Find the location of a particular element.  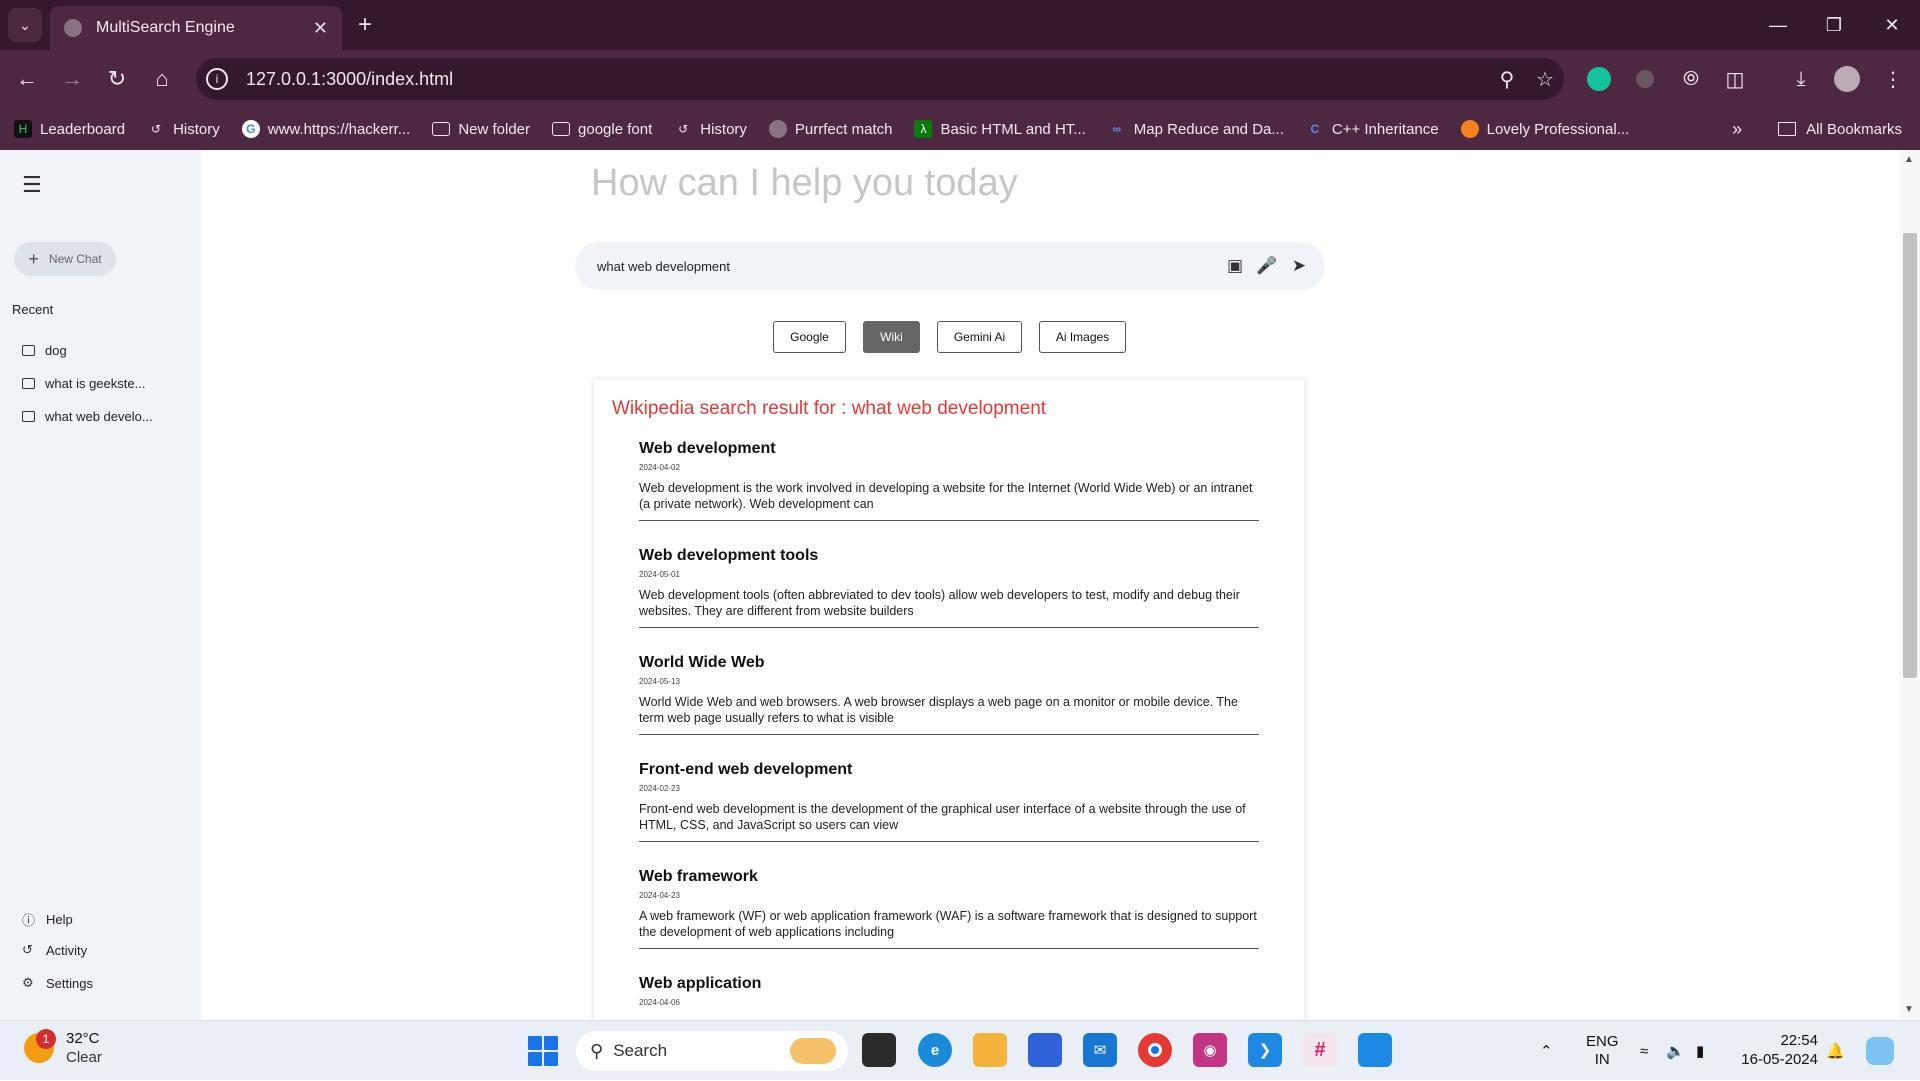

bookmark-item: google font is located at coordinates (602, 129).